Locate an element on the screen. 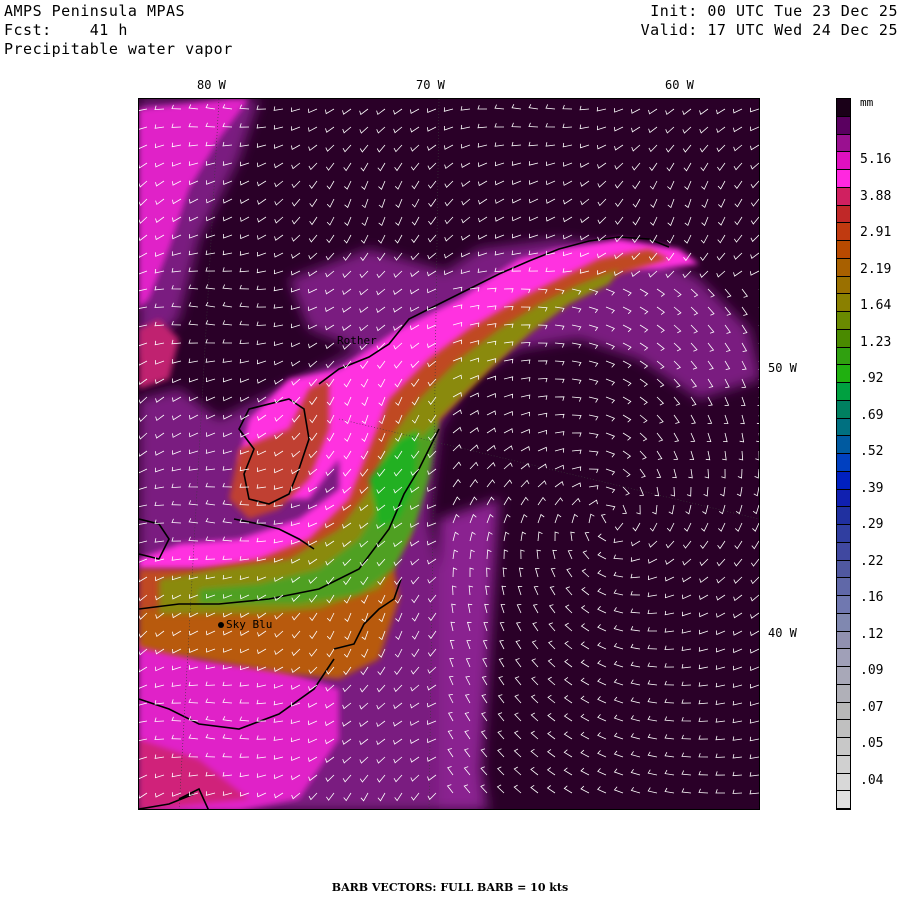  legend-label: .04 is located at coordinates (872, 780).